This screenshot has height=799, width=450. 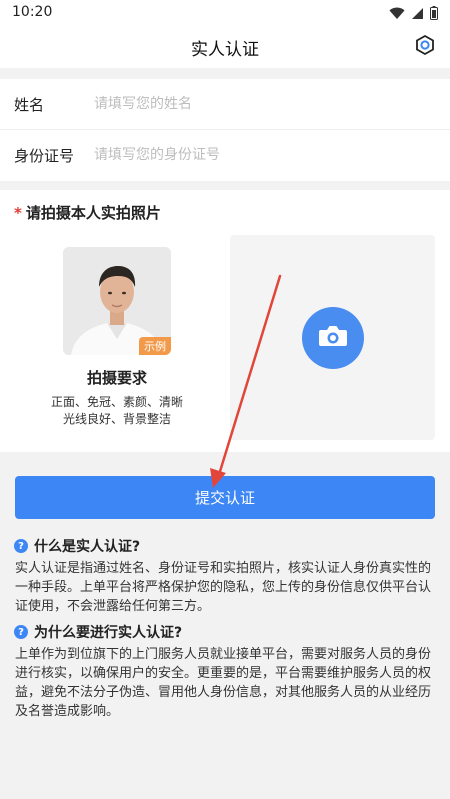 I want to click on faq-question-2-text: 为什么要进行实人认证?, so click(x=108, y=633).